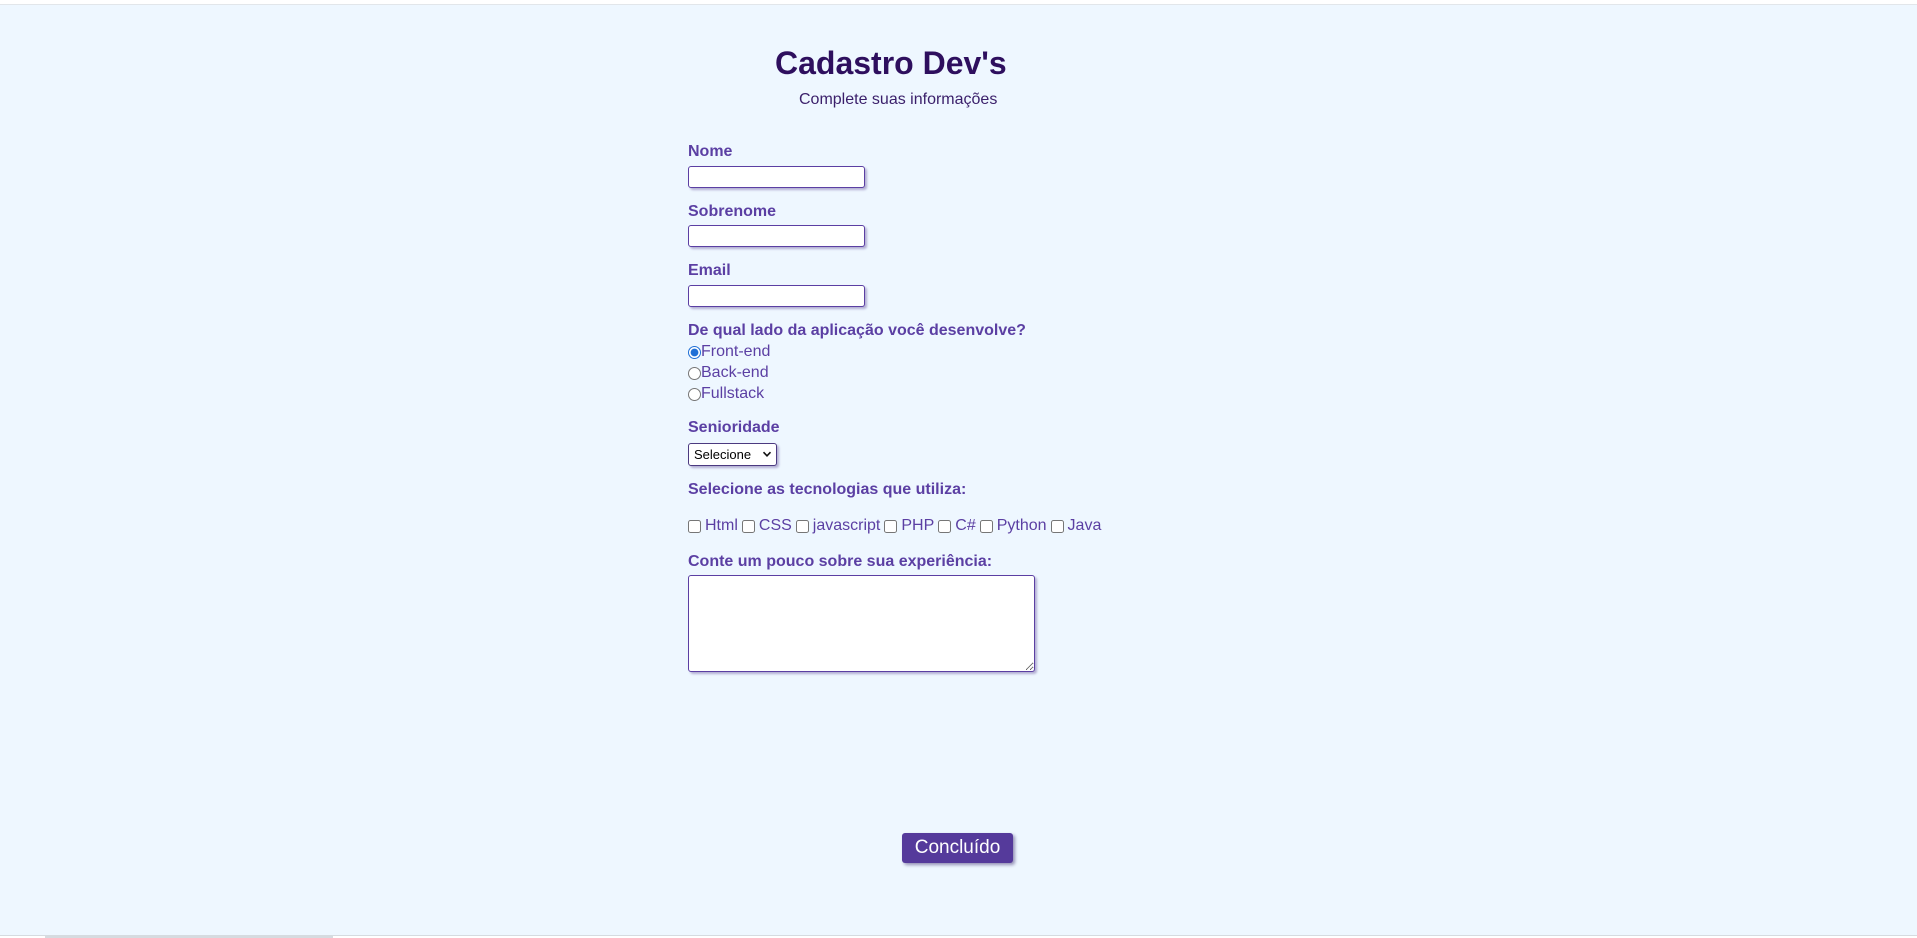 This screenshot has width=1917, height=938. What do you see at coordinates (986, 526) in the screenshot?
I see `checkbox-python` at bounding box center [986, 526].